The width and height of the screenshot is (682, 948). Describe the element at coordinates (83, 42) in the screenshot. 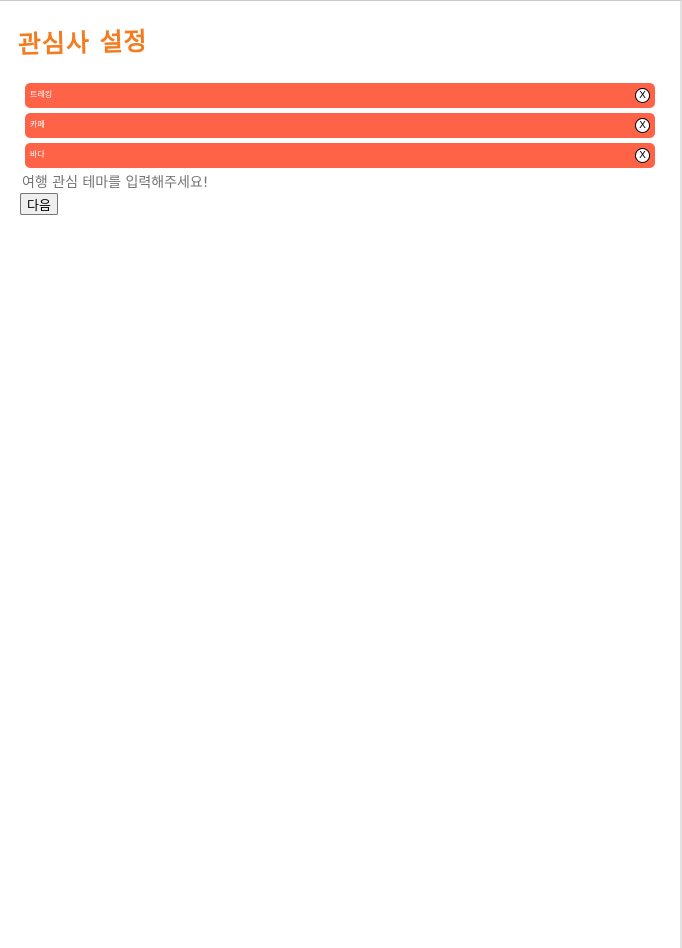

I see `page-title: 관심사 설정` at that location.